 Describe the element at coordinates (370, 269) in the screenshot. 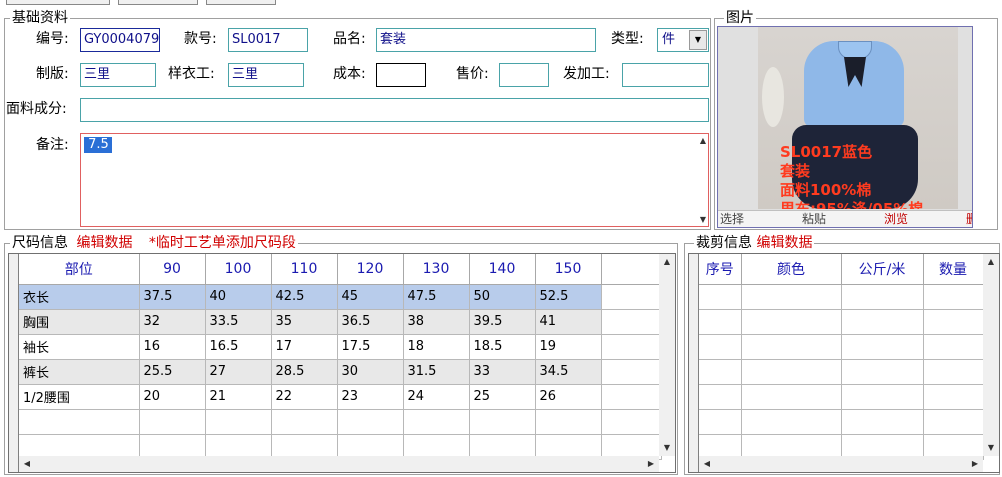

I see `size-col-header: 120` at that location.